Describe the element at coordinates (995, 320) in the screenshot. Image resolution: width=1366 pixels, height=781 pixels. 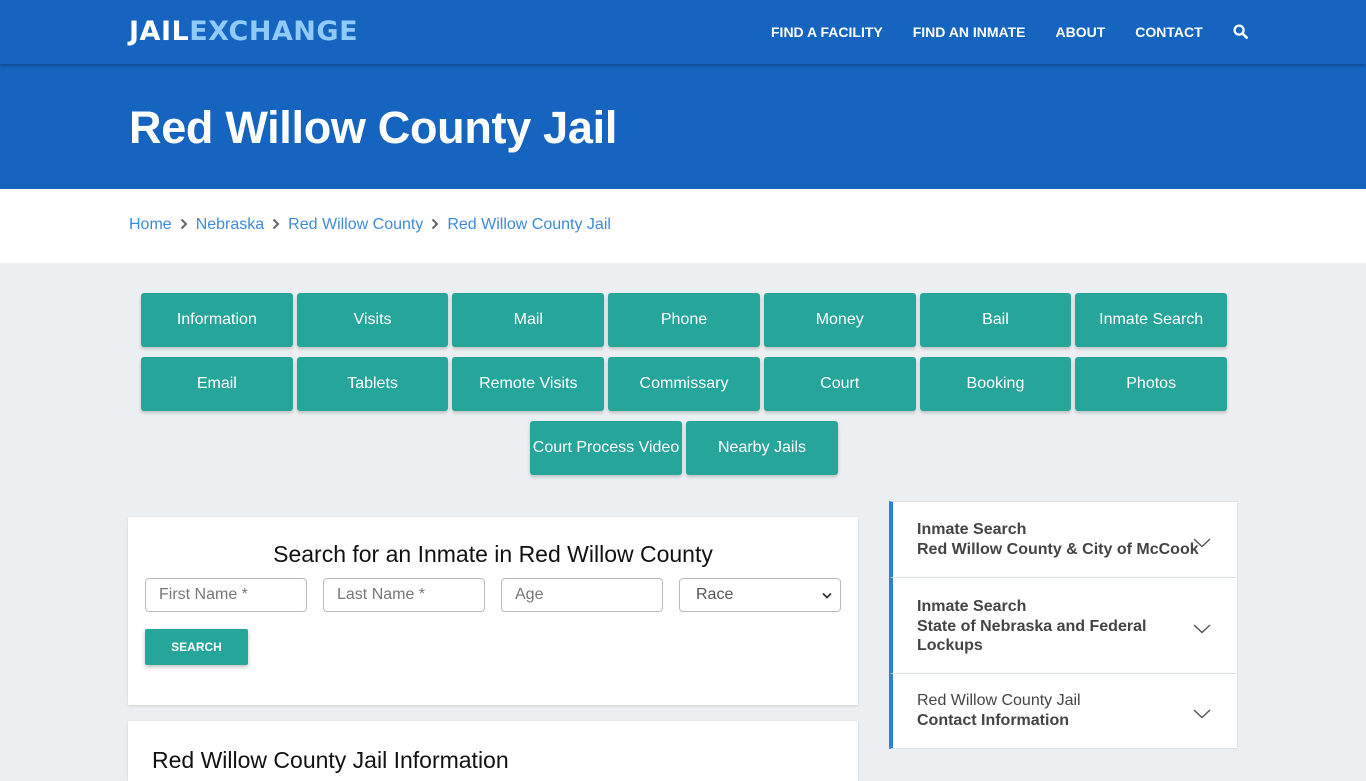
I see `tile-bail: Bail` at that location.